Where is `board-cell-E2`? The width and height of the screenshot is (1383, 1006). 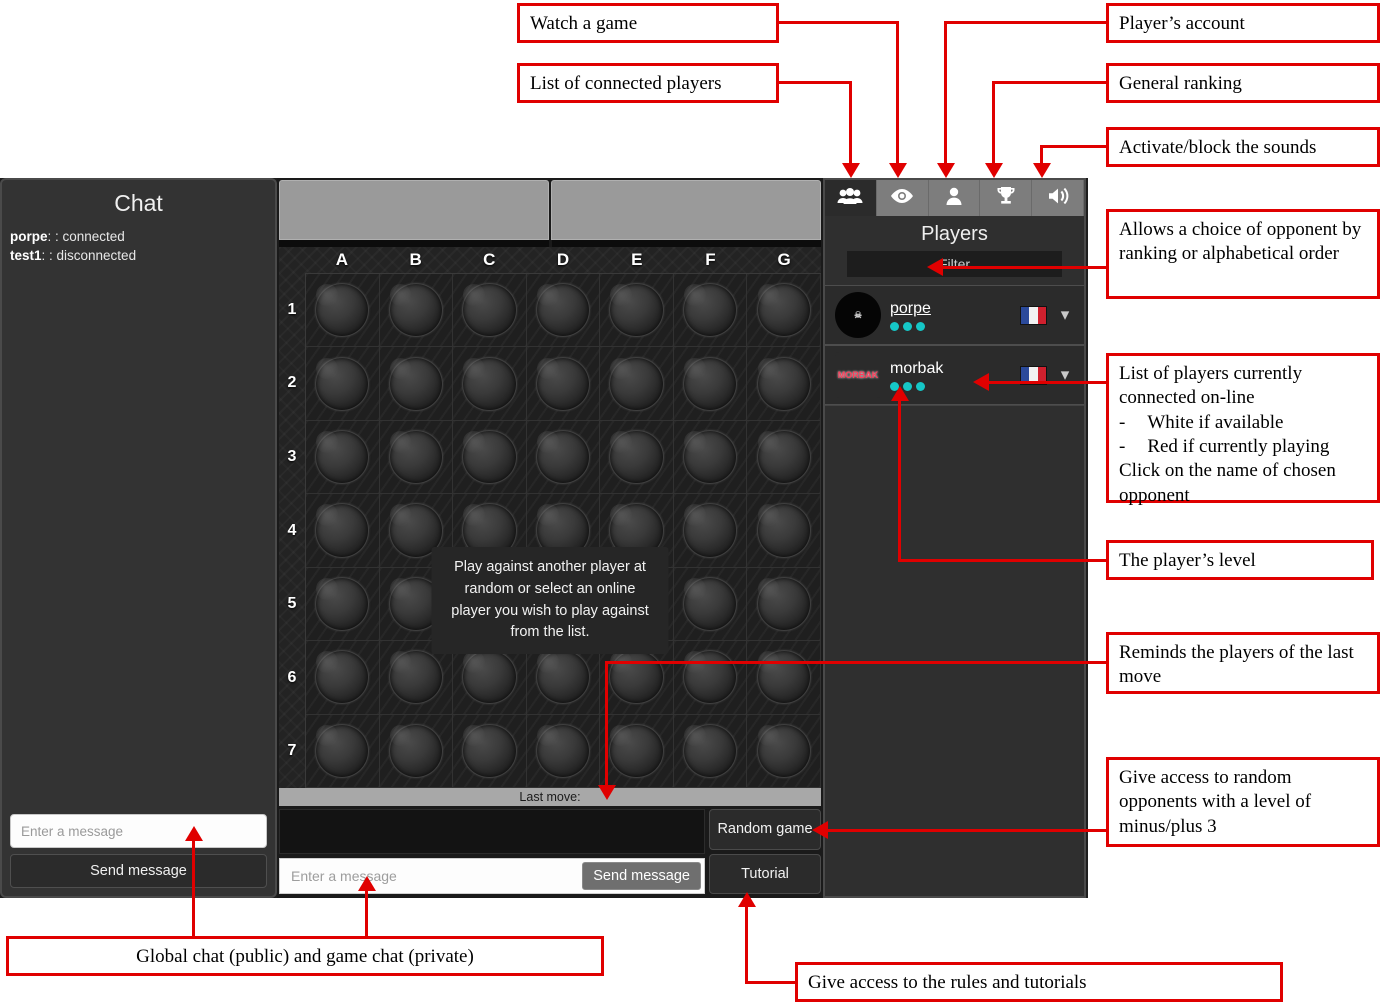 board-cell-E2 is located at coordinates (637, 384).